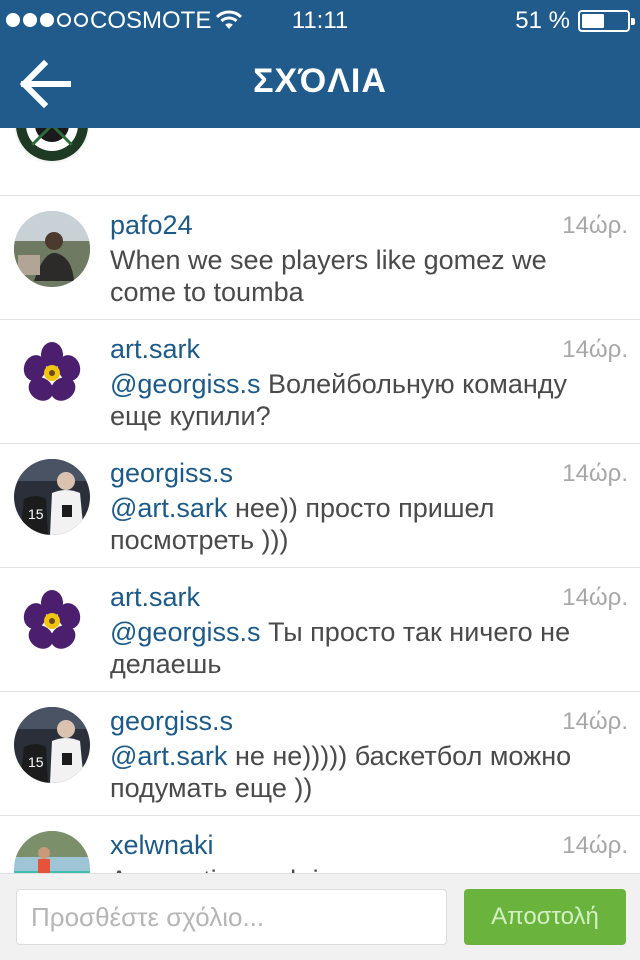 The image size is (640, 960). What do you see at coordinates (320, 844) in the screenshot?
I see `comment-row: xelwnaki 14ώρ. Apenanti sou akrivws` at bounding box center [320, 844].